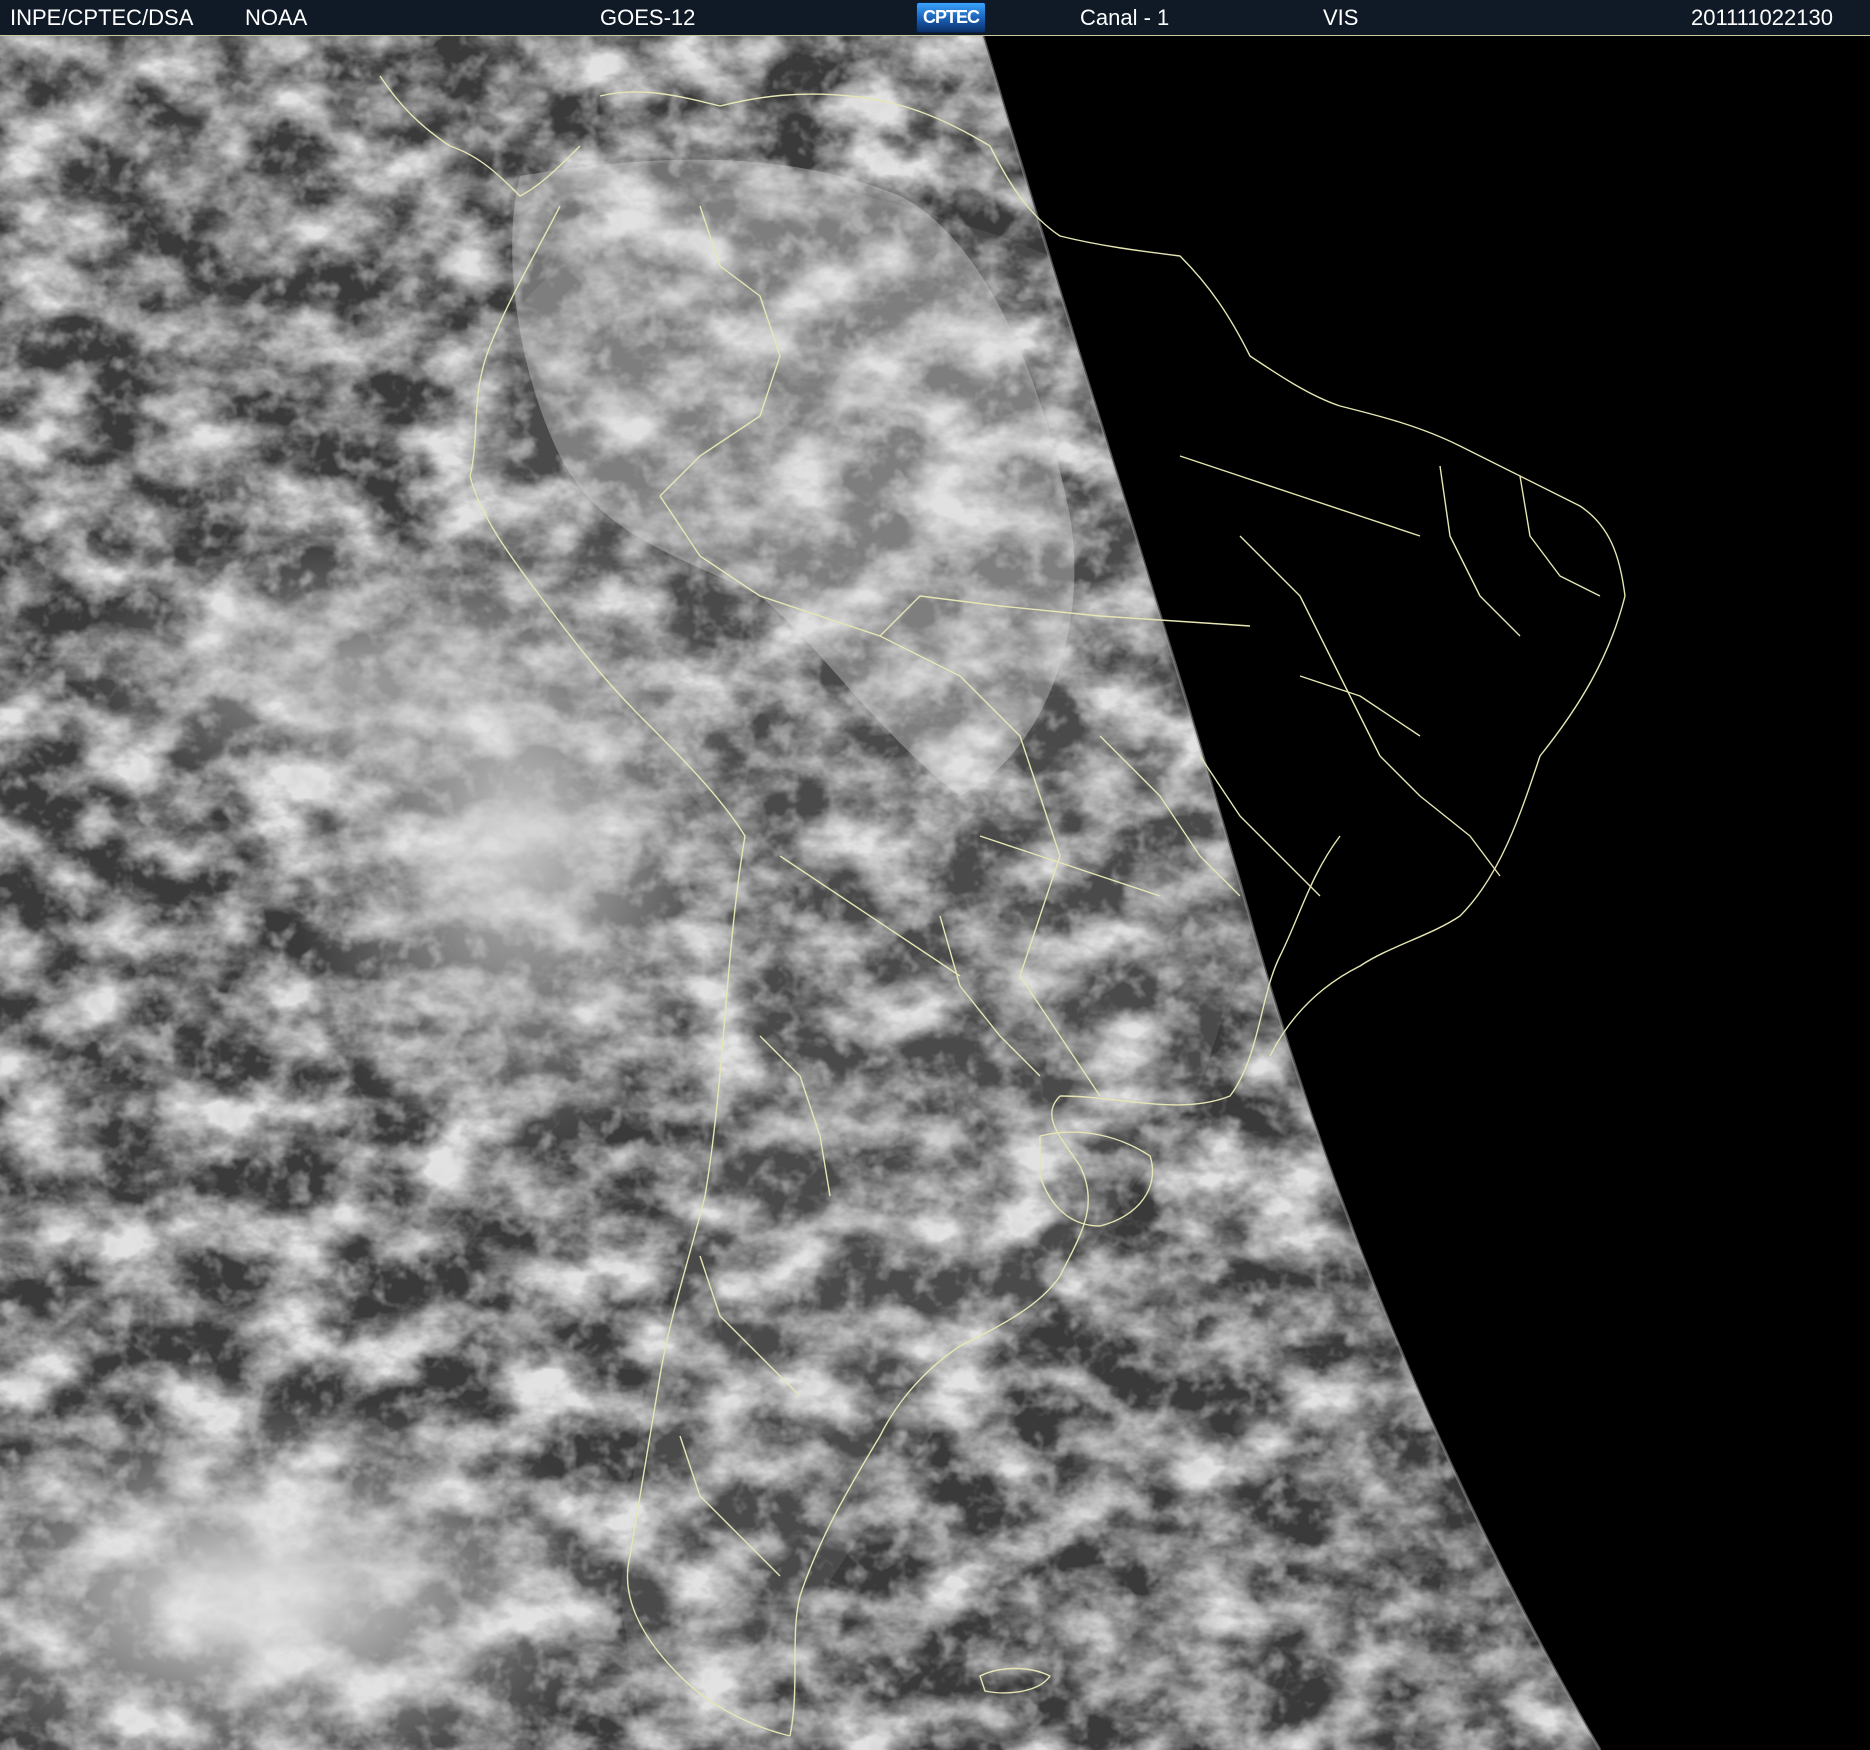 This screenshot has height=1750, width=1870. Describe the element at coordinates (102, 17) in the screenshot. I see `organization-label: INPE/CPTEC/DSA` at that location.